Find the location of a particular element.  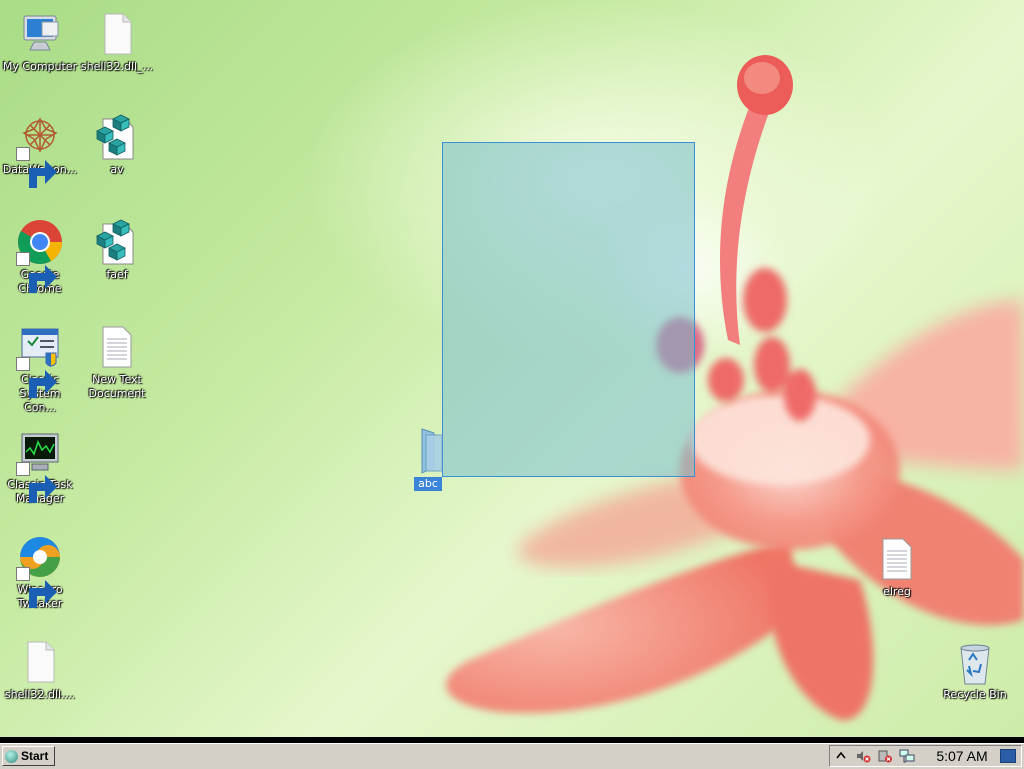

task-manager-icon is located at coordinates (40, 465).